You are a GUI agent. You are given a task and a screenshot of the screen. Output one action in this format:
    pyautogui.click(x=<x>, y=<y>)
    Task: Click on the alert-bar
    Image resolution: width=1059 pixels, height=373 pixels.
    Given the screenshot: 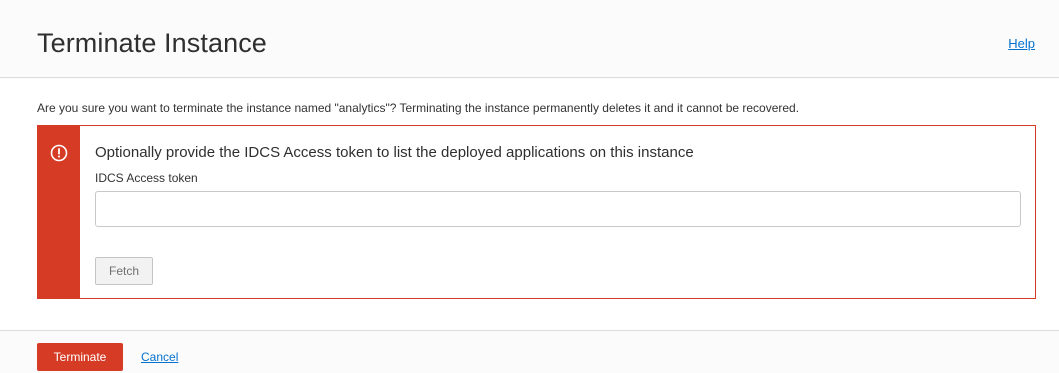 What is the action you would take?
    pyautogui.click(x=59, y=212)
    